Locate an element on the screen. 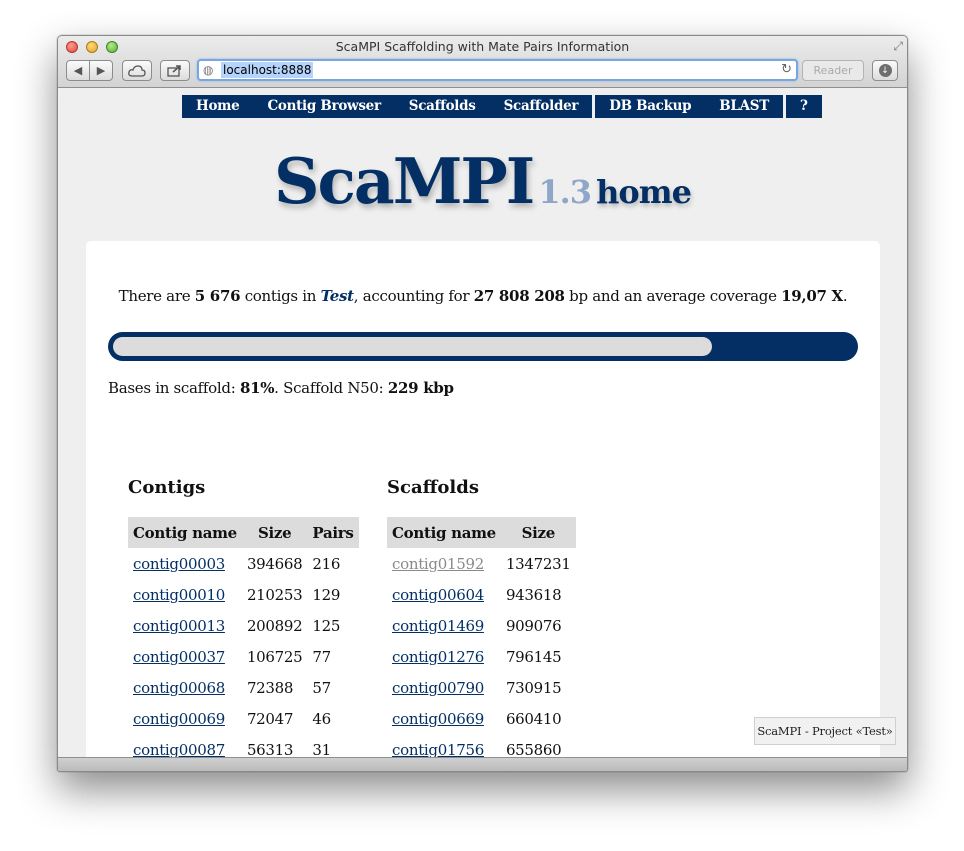 The image size is (964, 851). downloads-button: ↓ is located at coordinates (885, 70).